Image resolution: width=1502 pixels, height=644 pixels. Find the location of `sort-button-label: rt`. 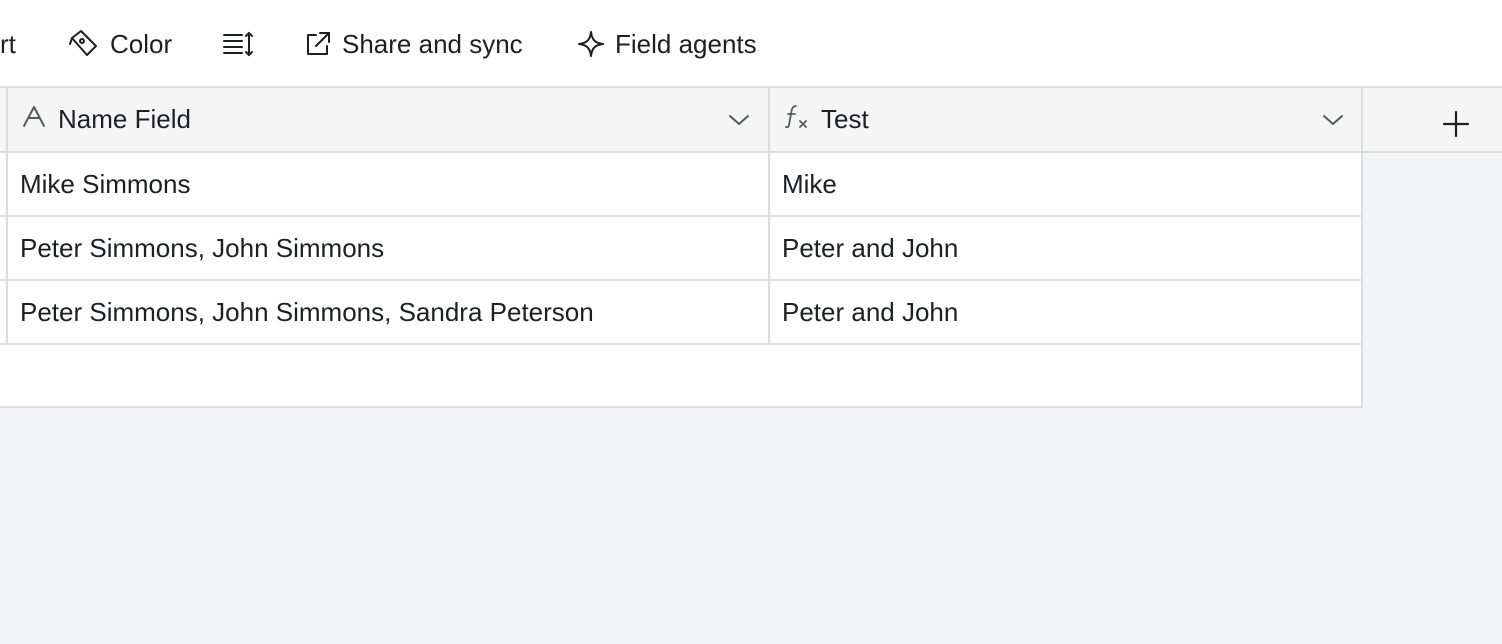

sort-button-label: rt is located at coordinates (8, 43).